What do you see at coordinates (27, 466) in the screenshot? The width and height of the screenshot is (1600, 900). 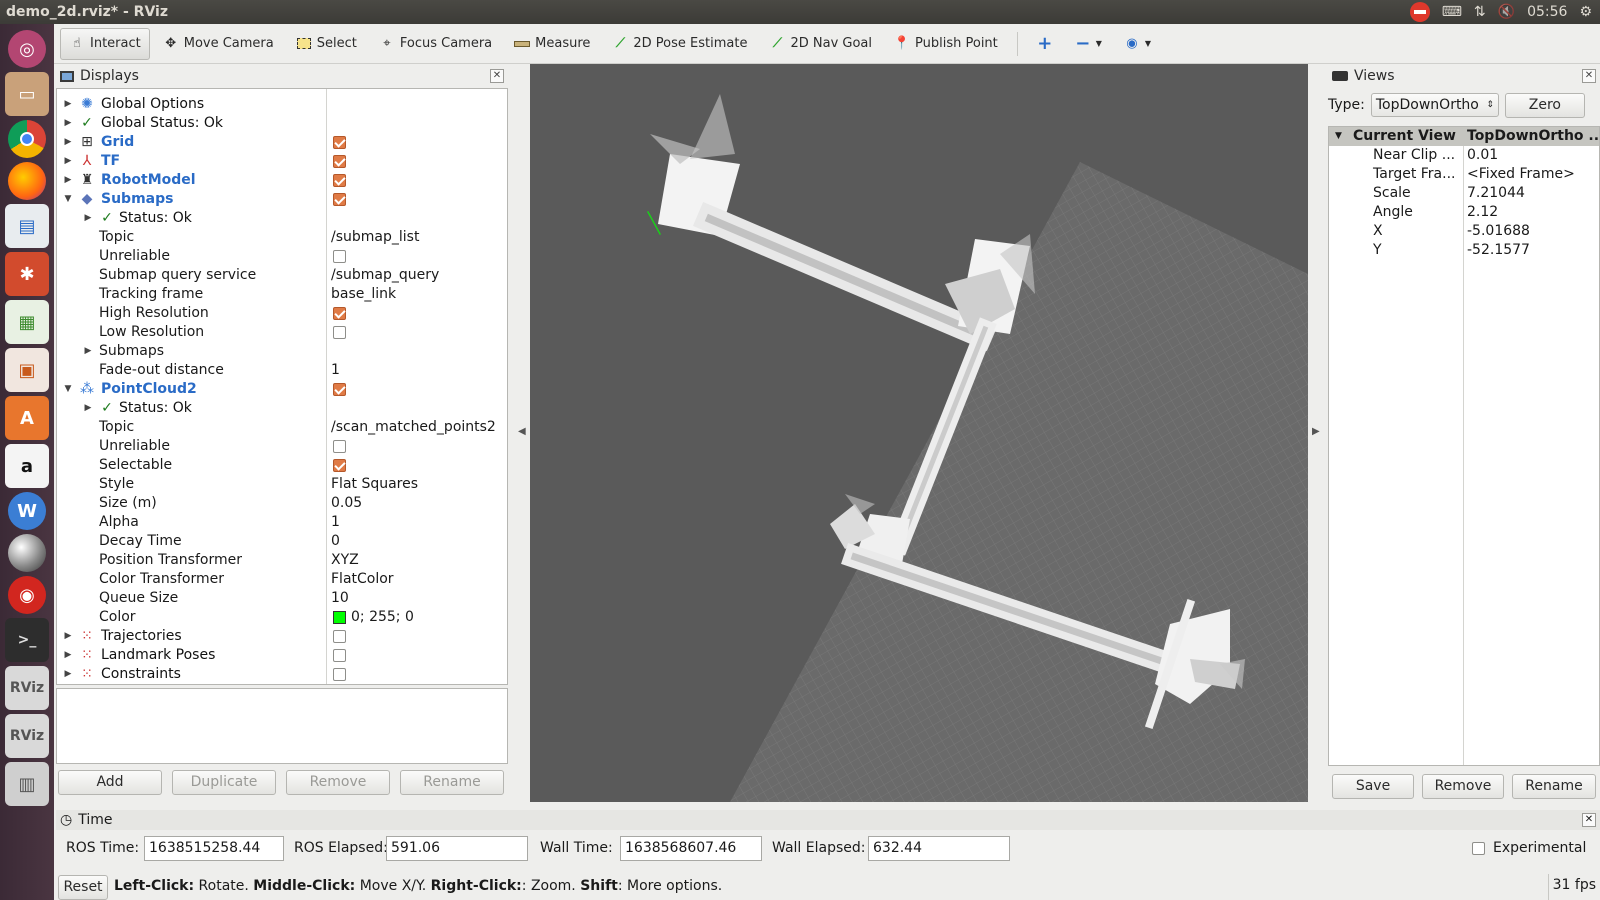 I see `amazon-icon: a` at bounding box center [27, 466].